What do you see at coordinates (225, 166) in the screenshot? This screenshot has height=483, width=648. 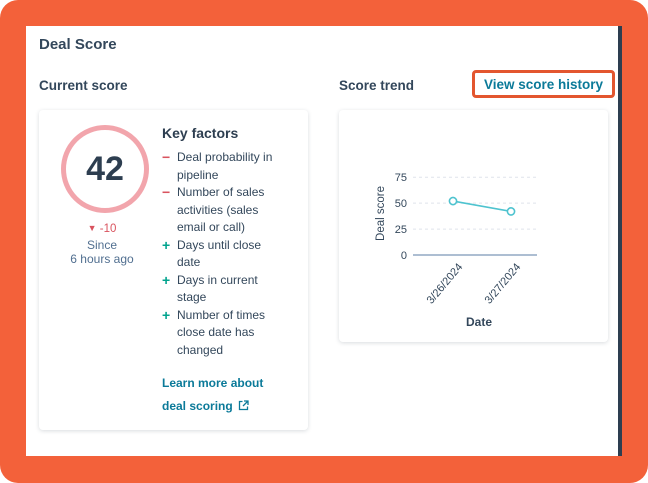 I see `key-factor-text: Deal probability in pipeline` at bounding box center [225, 166].